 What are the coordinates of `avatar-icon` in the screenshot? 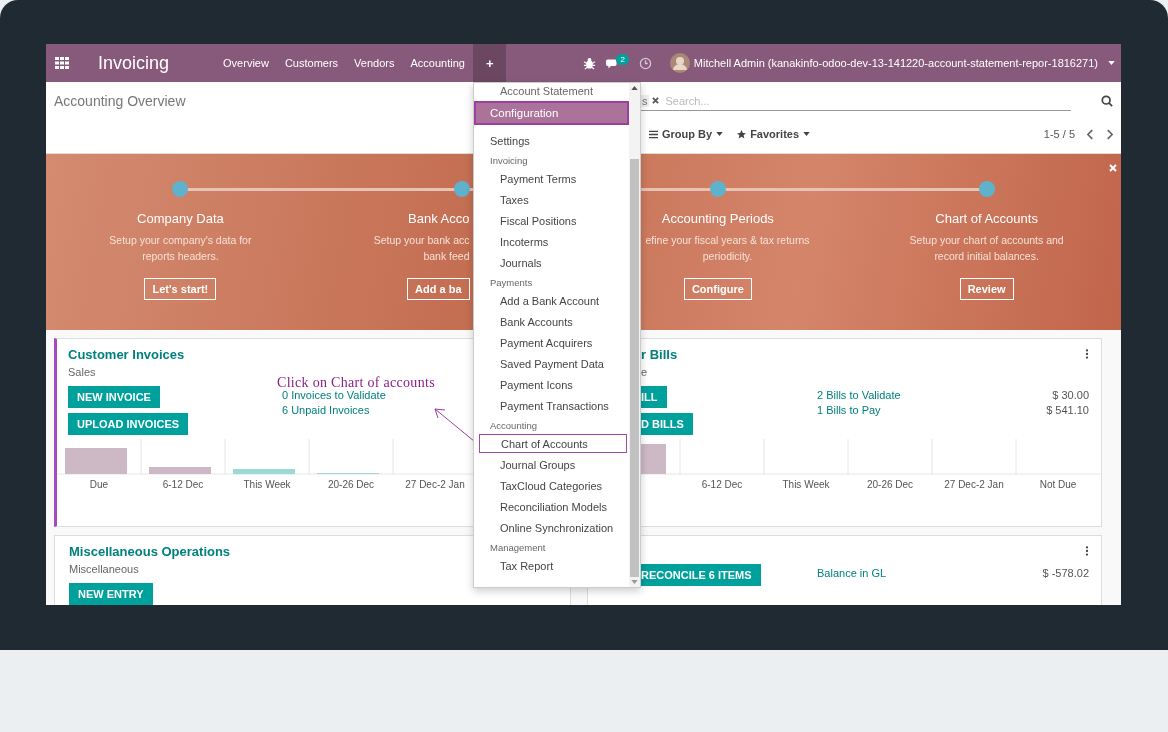 It's located at (679, 63).